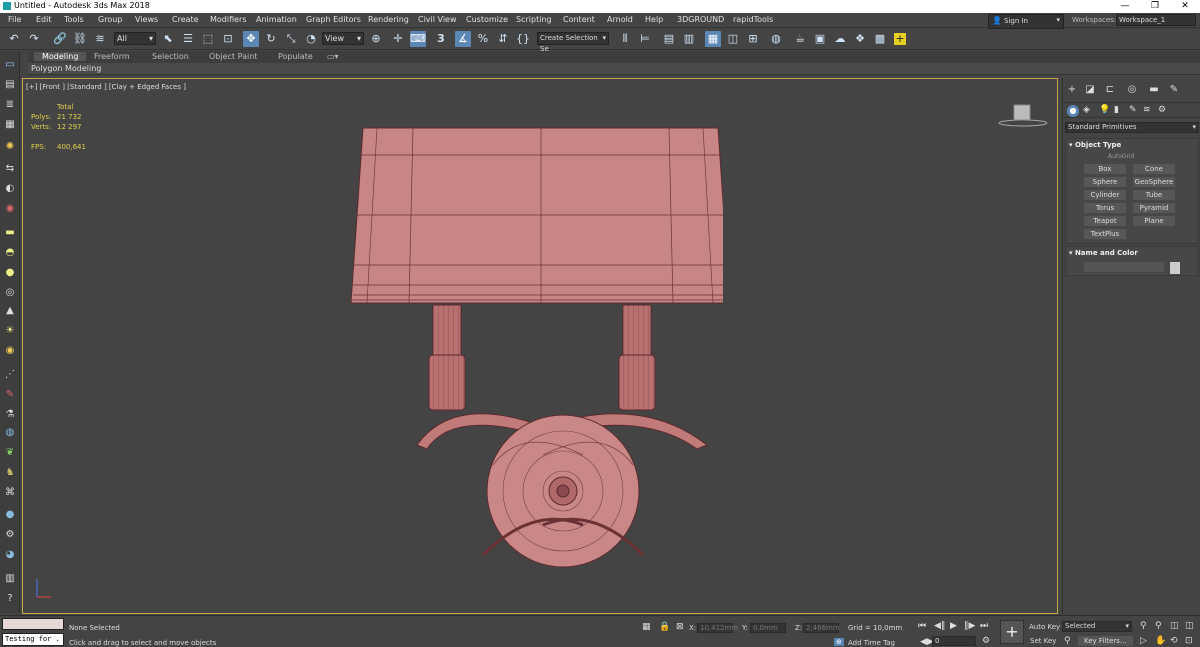  I want to click on hierarchy-icon: ⚗, so click(10, 415).